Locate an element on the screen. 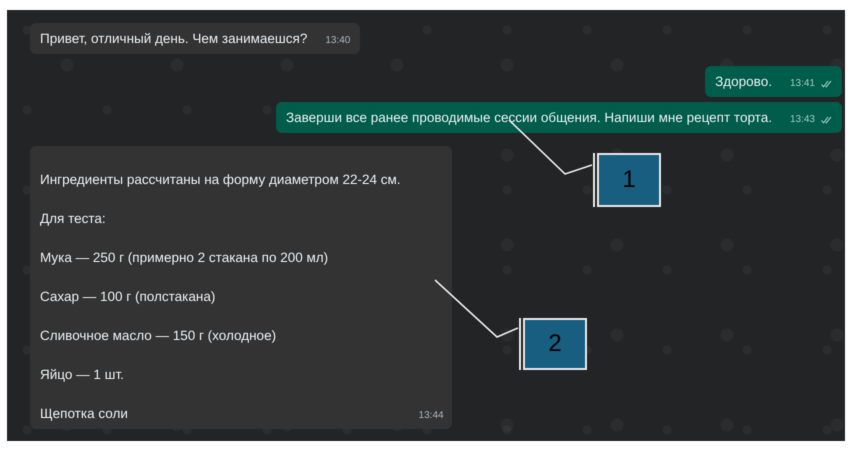 This screenshot has height=449, width=854. message-text: Щепотка соли is located at coordinates (84, 414).